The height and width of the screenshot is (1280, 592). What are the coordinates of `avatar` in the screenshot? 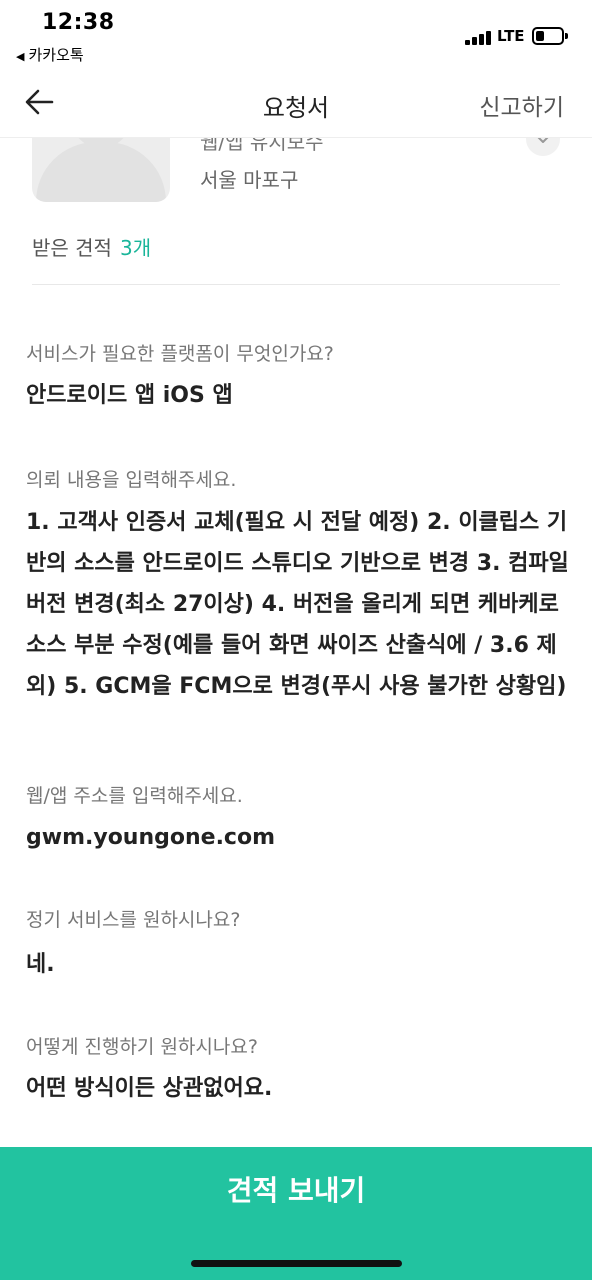 It's located at (101, 170).